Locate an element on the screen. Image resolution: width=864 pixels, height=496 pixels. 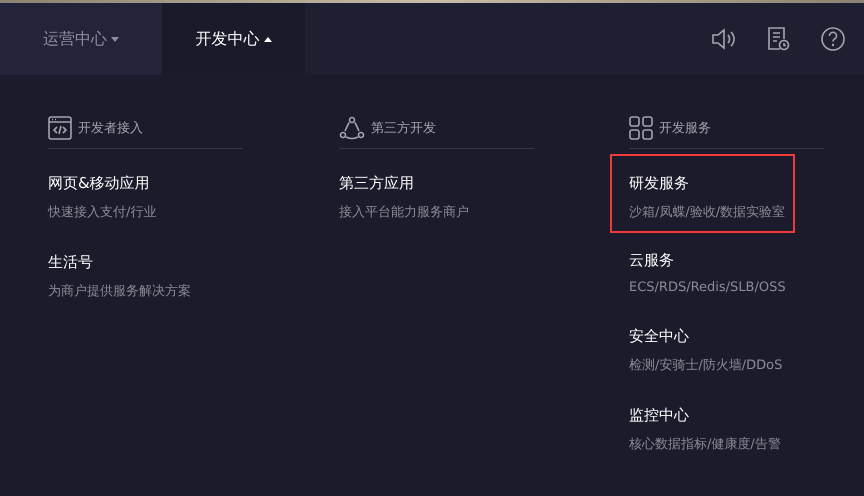
menu-link: 第三方应用 is located at coordinates (404, 183).